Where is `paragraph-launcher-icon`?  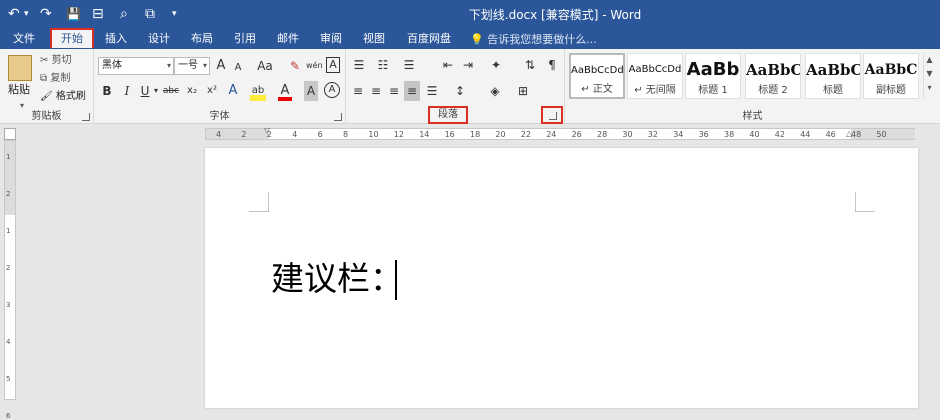 paragraph-launcher-icon is located at coordinates (553, 116).